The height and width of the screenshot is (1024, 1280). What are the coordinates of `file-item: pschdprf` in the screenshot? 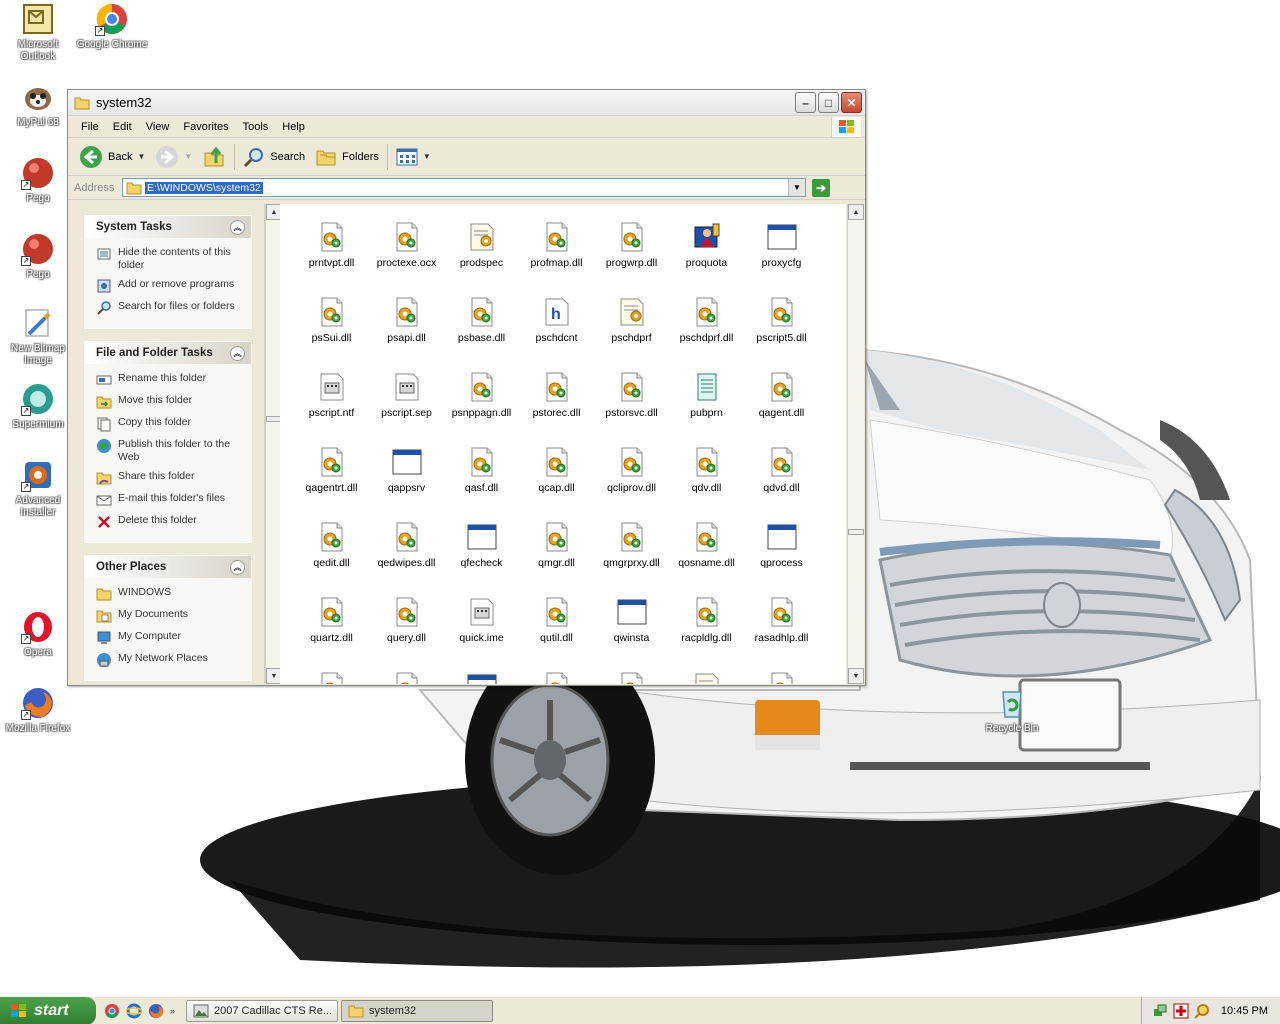 It's located at (631, 333).